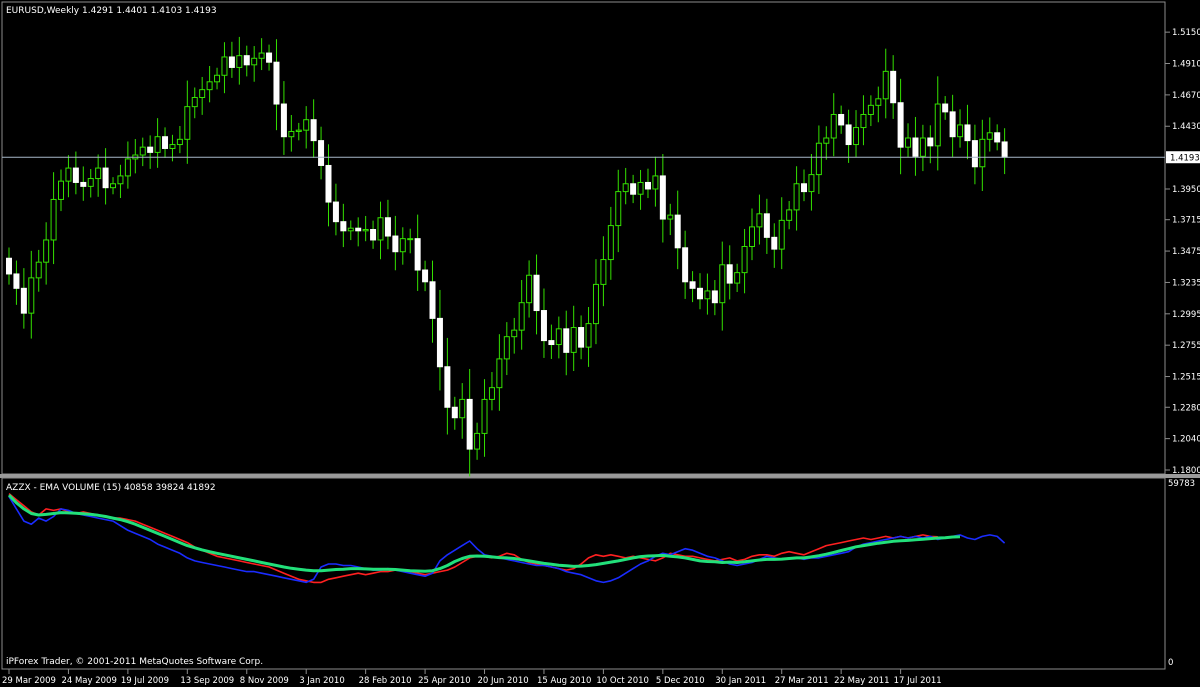 Image resolution: width=1200 pixels, height=687 pixels. Describe the element at coordinates (503, 681) in the screenshot. I see `time-tick-label: 20 Jun 2010` at that location.